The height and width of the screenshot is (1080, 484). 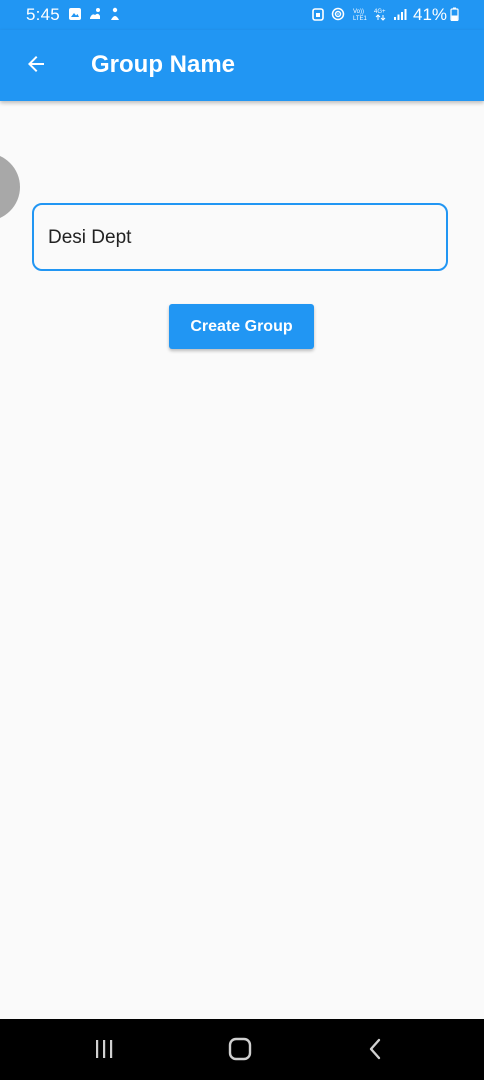 I want to click on svg-text: LTE1, so click(x=360, y=18).